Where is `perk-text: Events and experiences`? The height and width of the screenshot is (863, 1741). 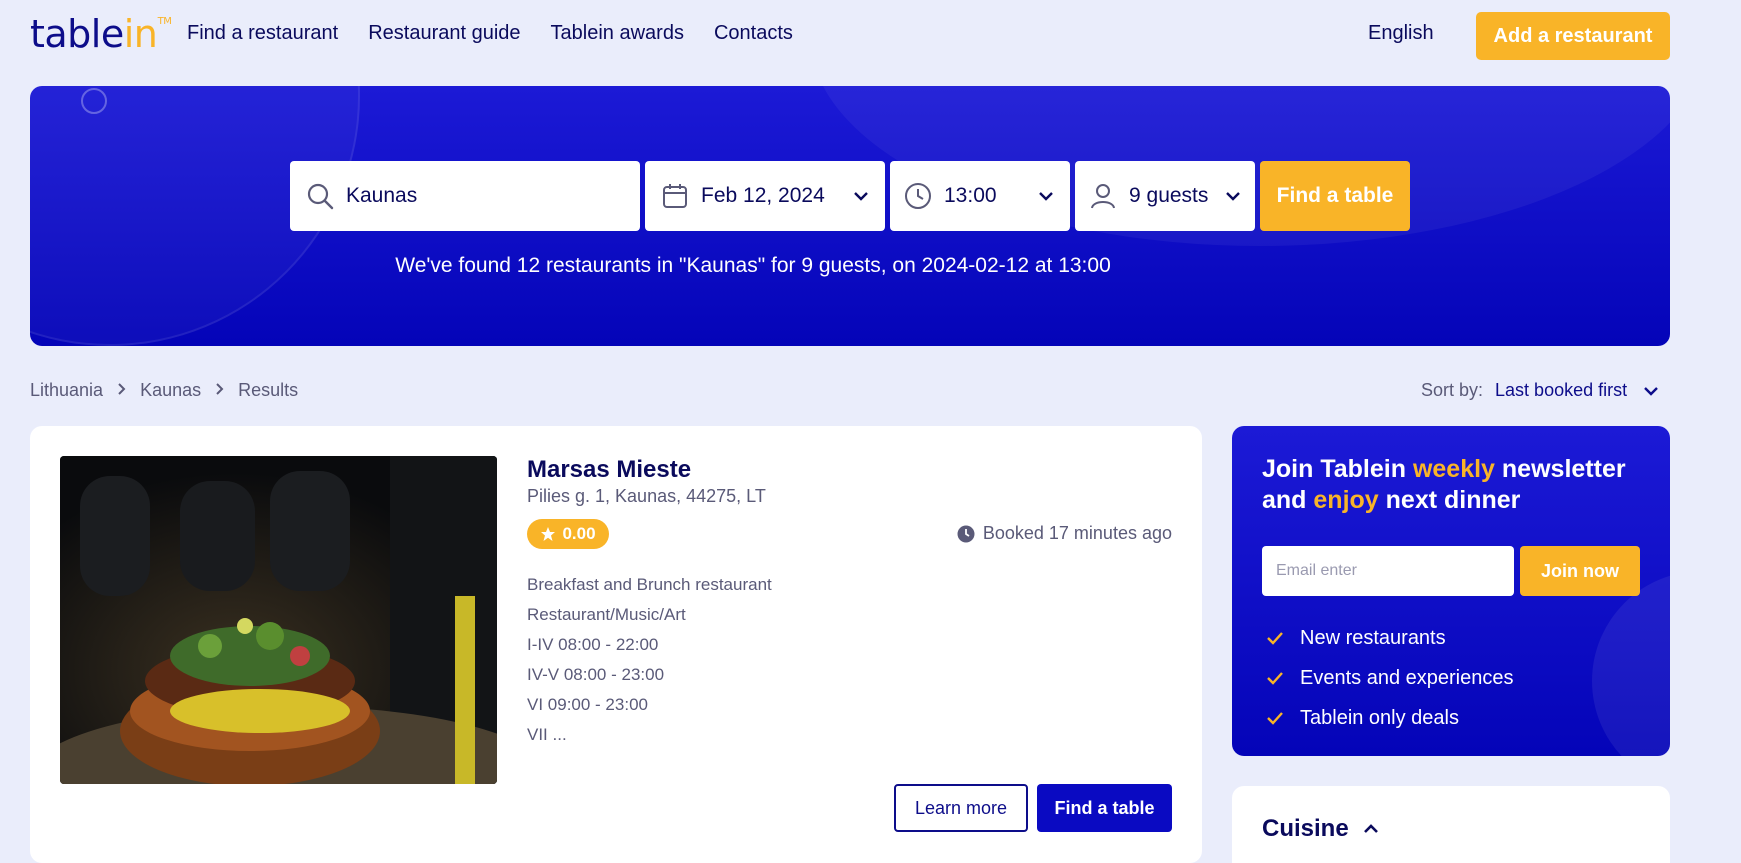 perk-text: Events and experiences is located at coordinates (1407, 677).